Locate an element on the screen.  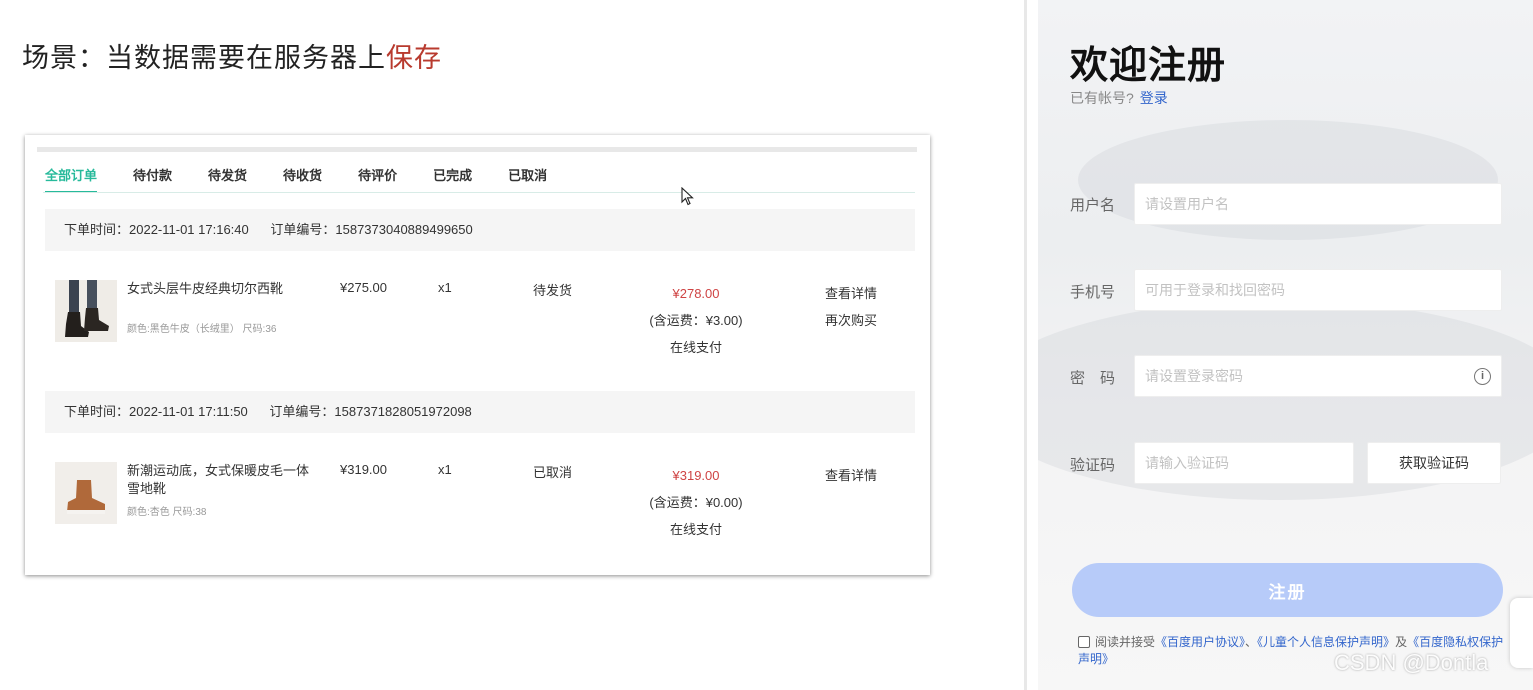
order-time: 下单时间：2022-11-01 17:16:40 is located at coordinates (156, 229).